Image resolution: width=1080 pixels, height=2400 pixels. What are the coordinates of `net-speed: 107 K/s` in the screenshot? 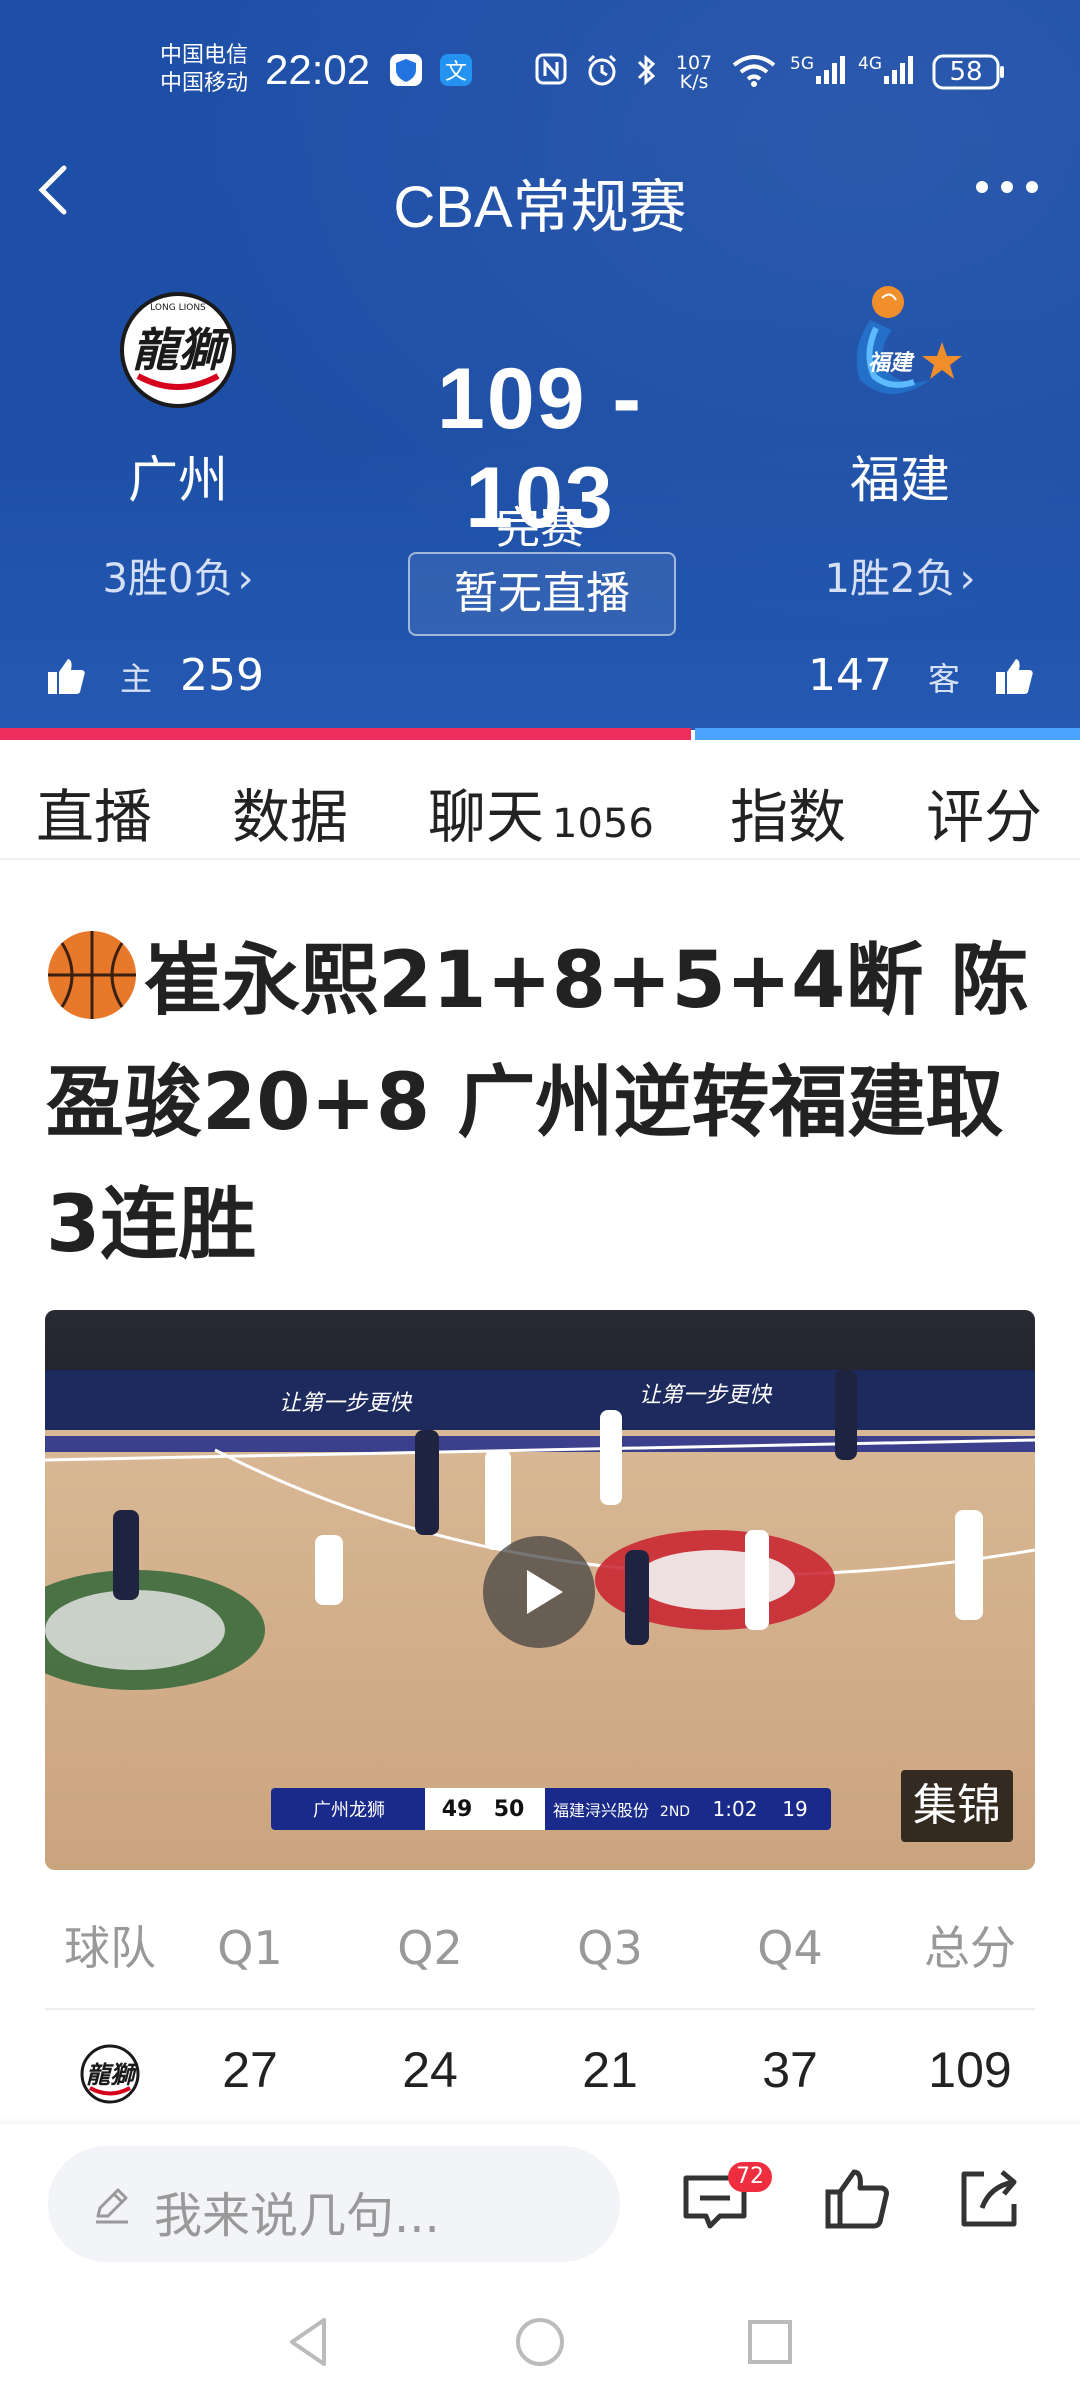 It's located at (694, 74).